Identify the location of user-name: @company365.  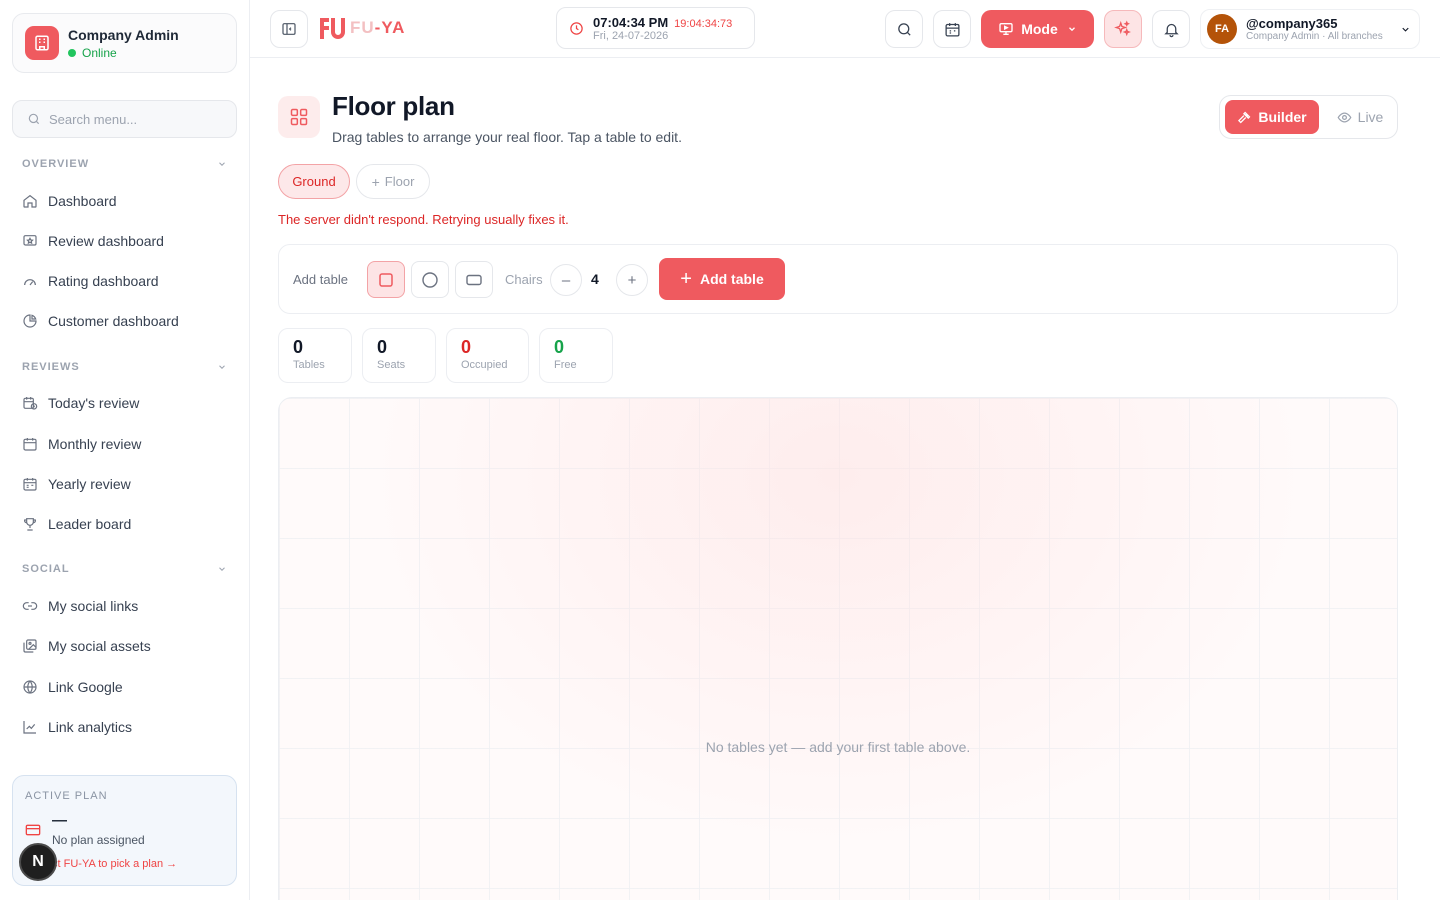
(1292, 23).